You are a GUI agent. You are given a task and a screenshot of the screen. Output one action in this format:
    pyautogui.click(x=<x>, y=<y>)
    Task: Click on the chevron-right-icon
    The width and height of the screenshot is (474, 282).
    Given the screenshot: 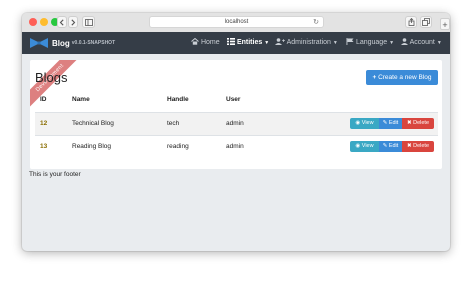 What is the action you would take?
    pyautogui.click(x=73, y=22)
    